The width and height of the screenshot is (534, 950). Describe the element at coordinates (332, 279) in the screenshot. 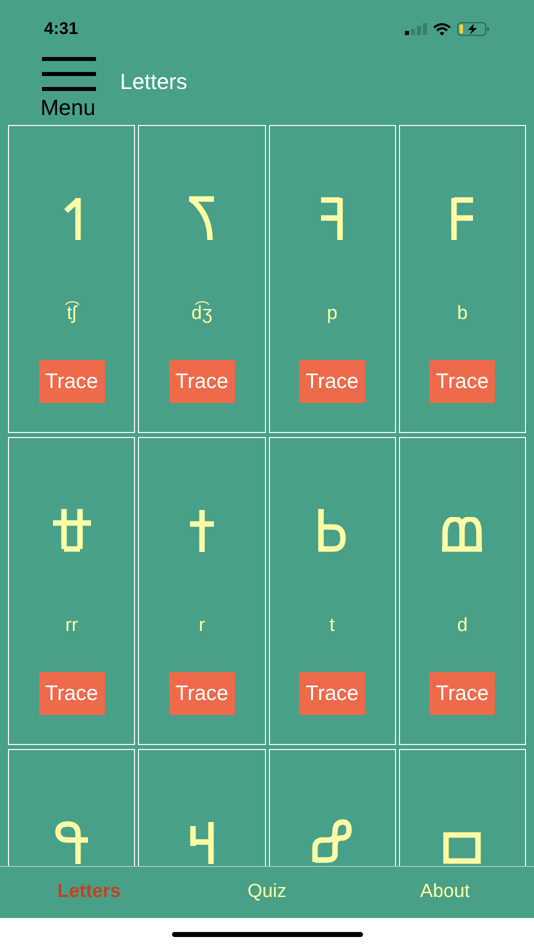

I see `letter-card: p Trace` at that location.